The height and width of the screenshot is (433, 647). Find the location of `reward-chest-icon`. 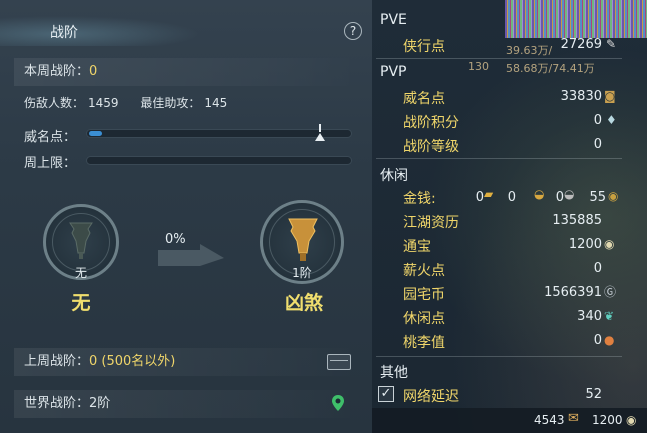

reward-chest-icon is located at coordinates (339, 362).